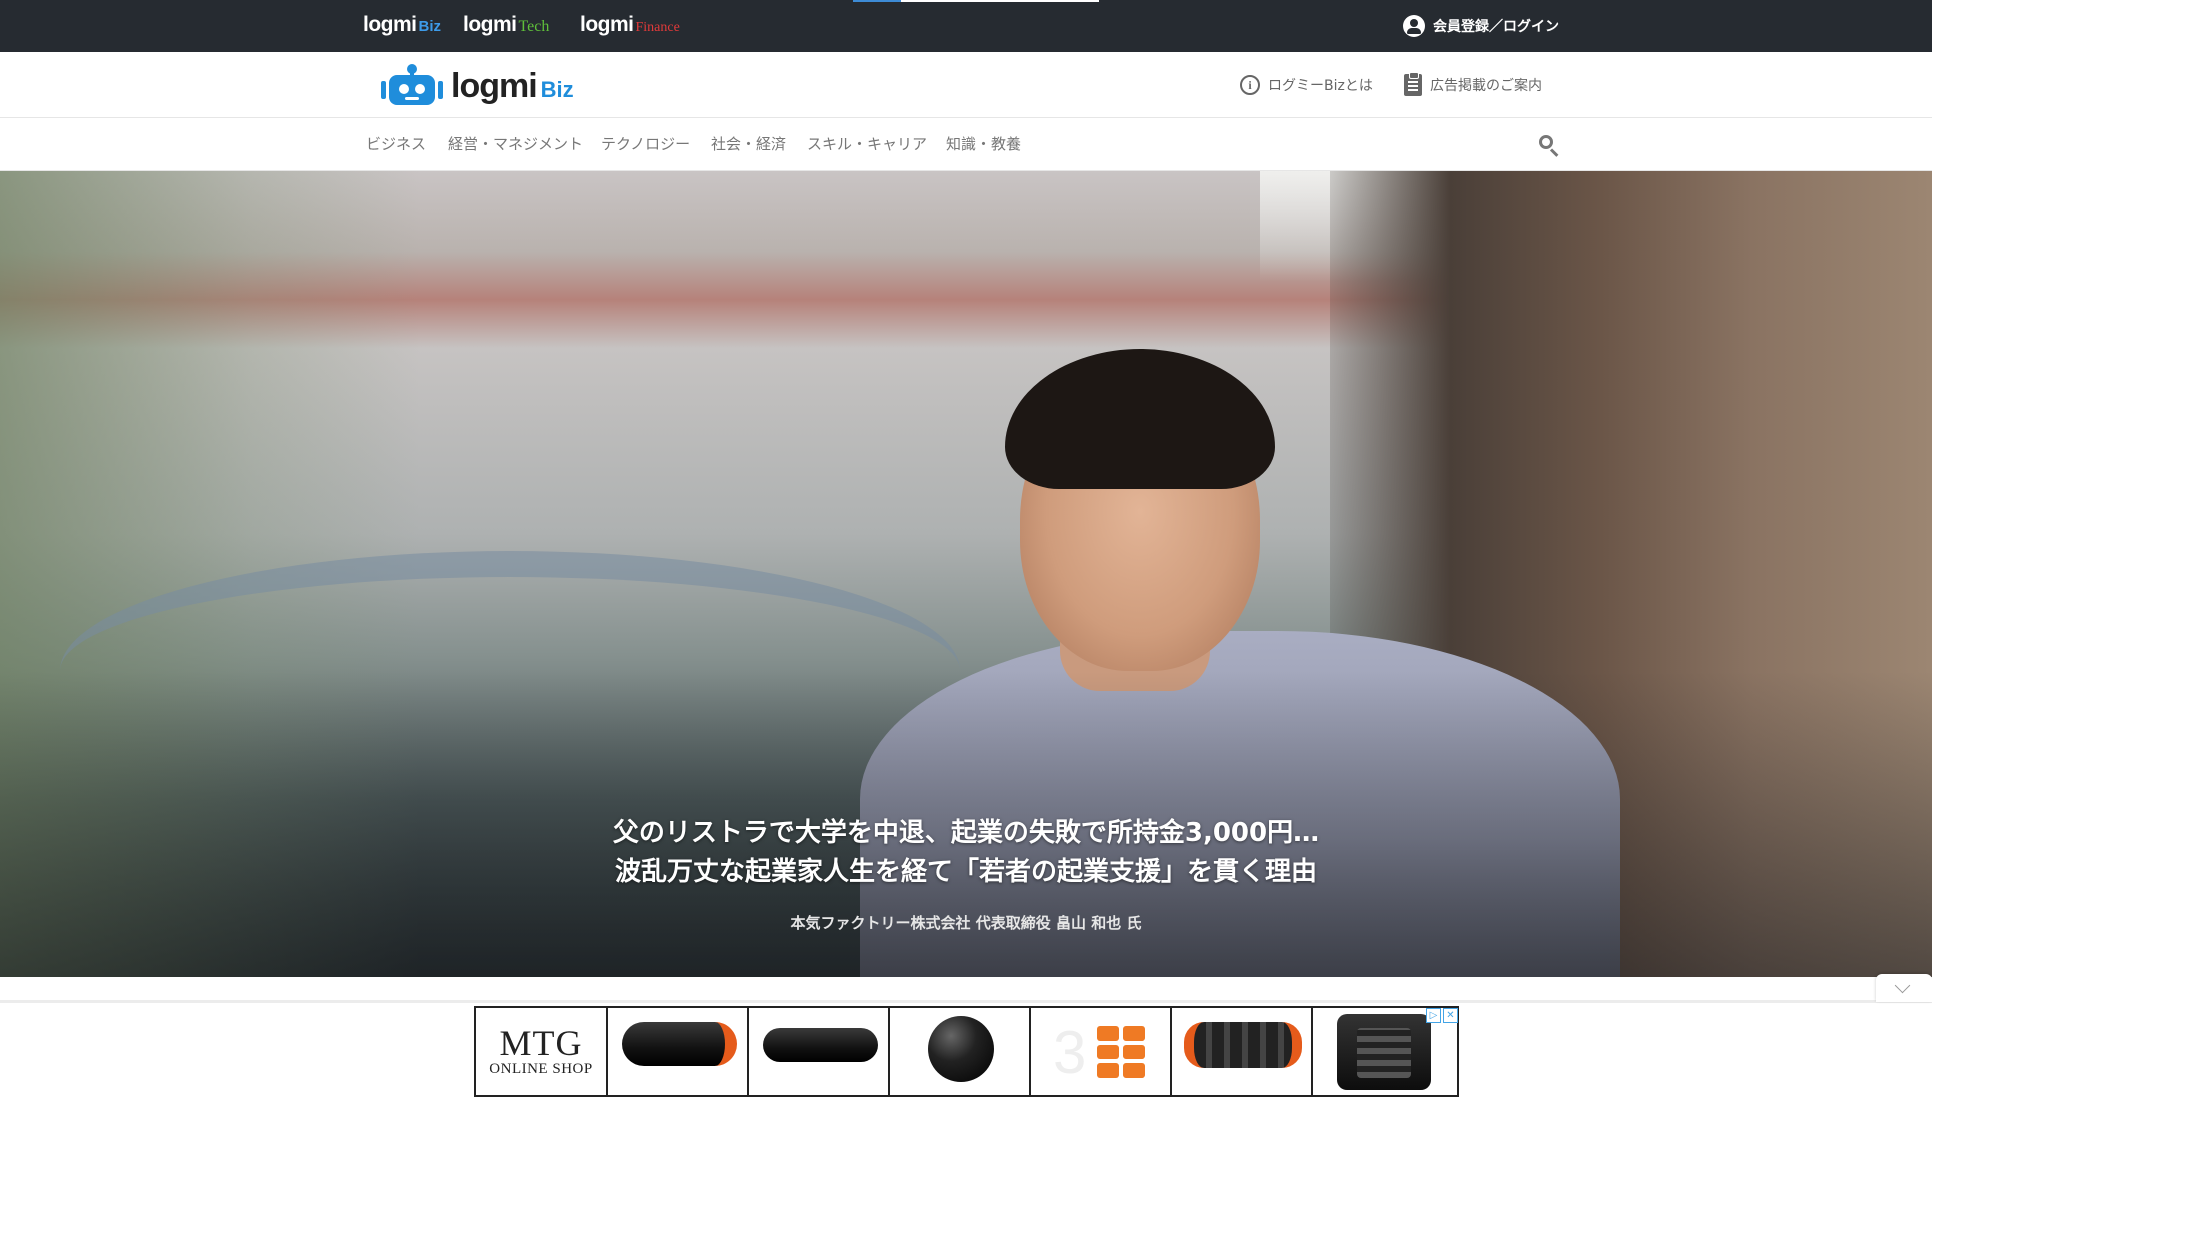 This screenshot has width=2198, height=1236. What do you see at coordinates (1496, 27) in the screenshot?
I see `login-label: 会員登録／ログイン` at bounding box center [1496, 27].